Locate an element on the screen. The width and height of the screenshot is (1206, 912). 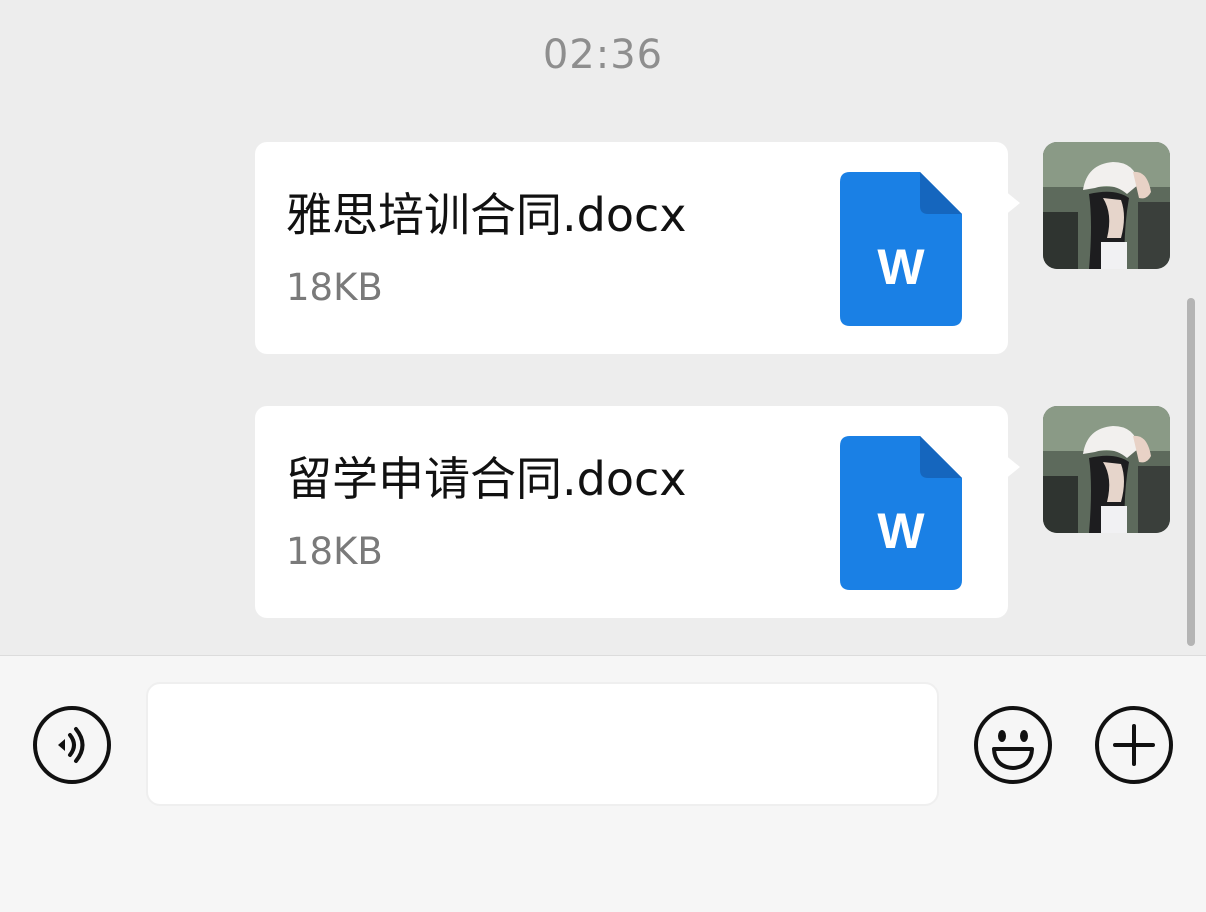
file-name: 留学申请合同.docx is located at coordinates (486, 479).